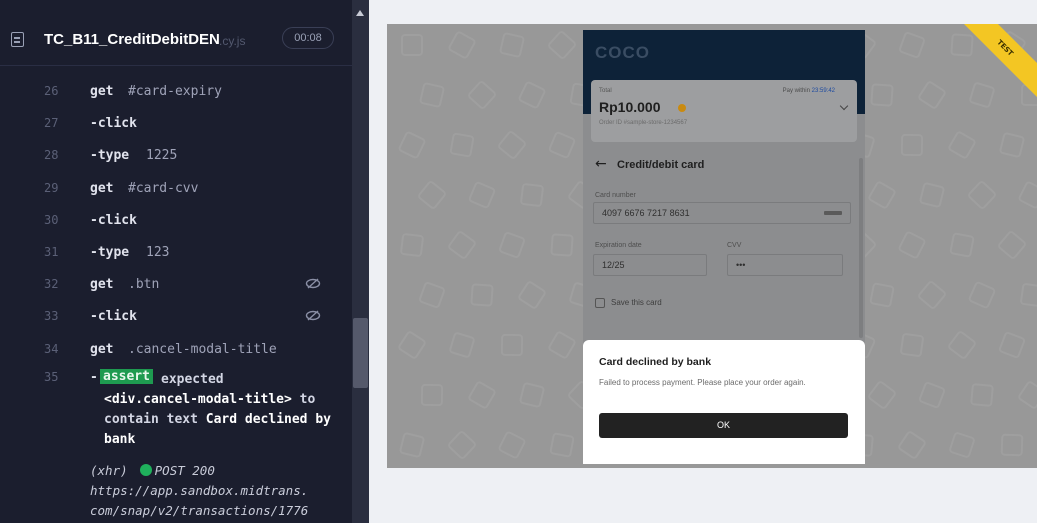  I want to click on command-number: 30, so click(51, 219).